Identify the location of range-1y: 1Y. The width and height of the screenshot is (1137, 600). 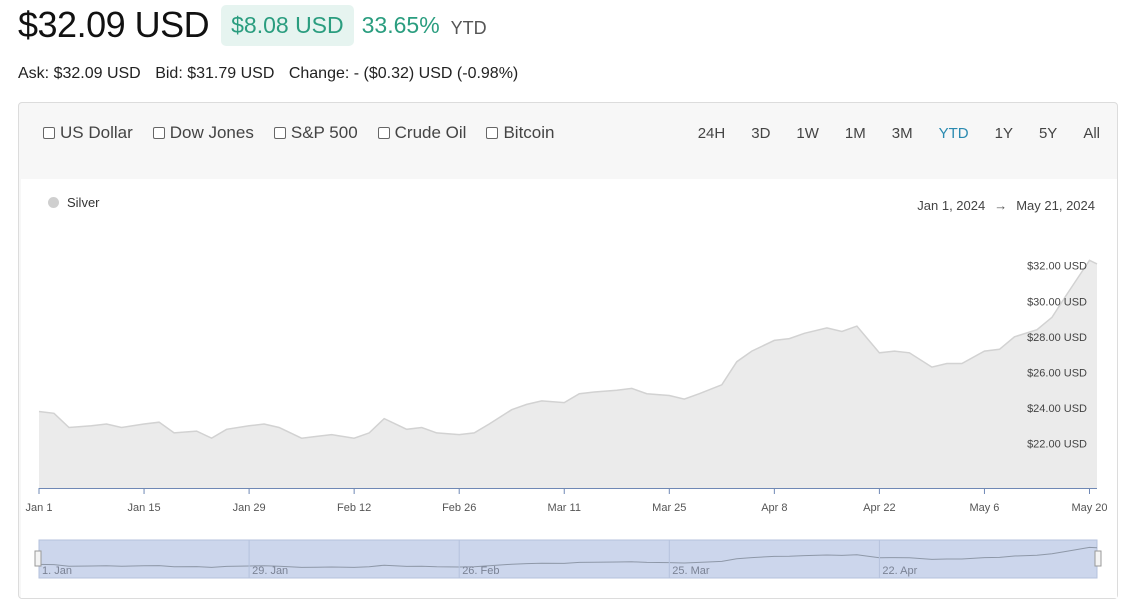
(1004, 133).